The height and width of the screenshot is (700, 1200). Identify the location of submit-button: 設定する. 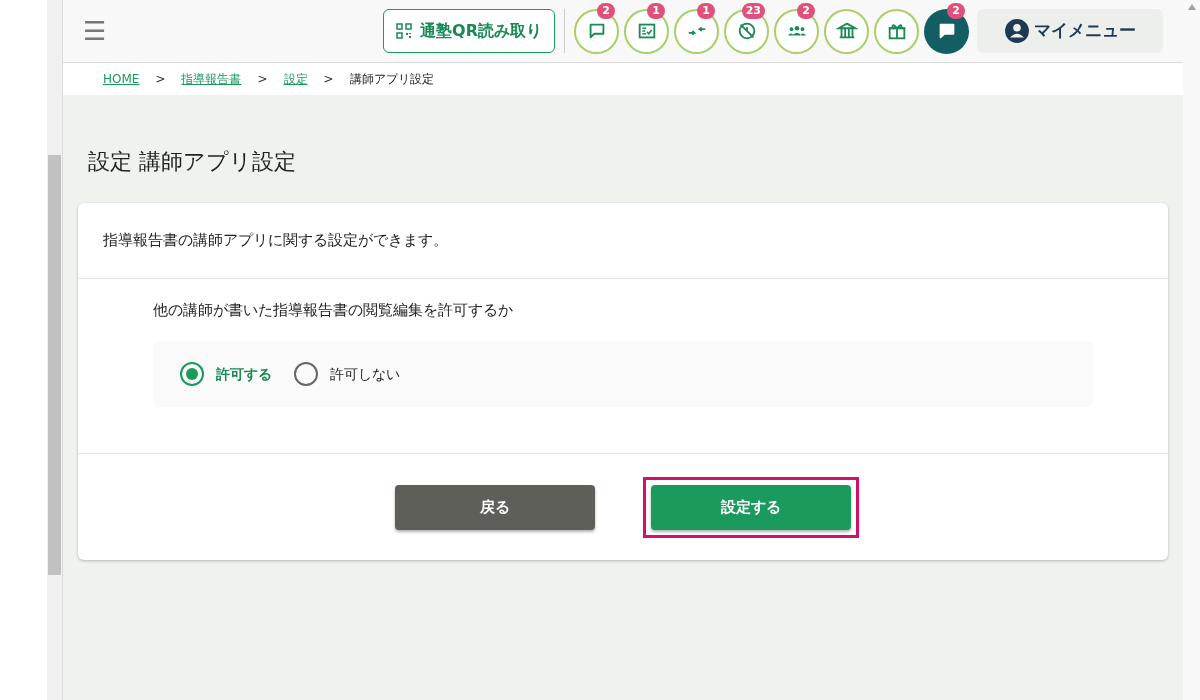
(751, 507).